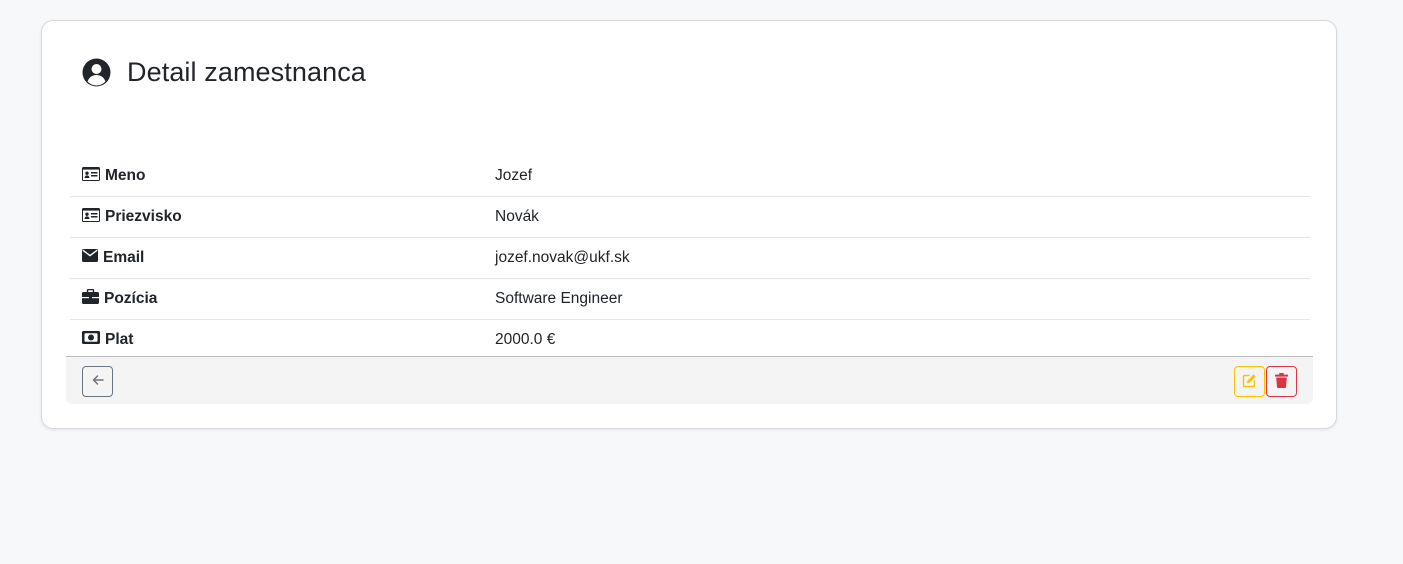  What do you see at coordinates (690, 217) in the screenshot?
I see `table-row-priezvisko: Priezvisko Novák` at bounding box center [690, 217].